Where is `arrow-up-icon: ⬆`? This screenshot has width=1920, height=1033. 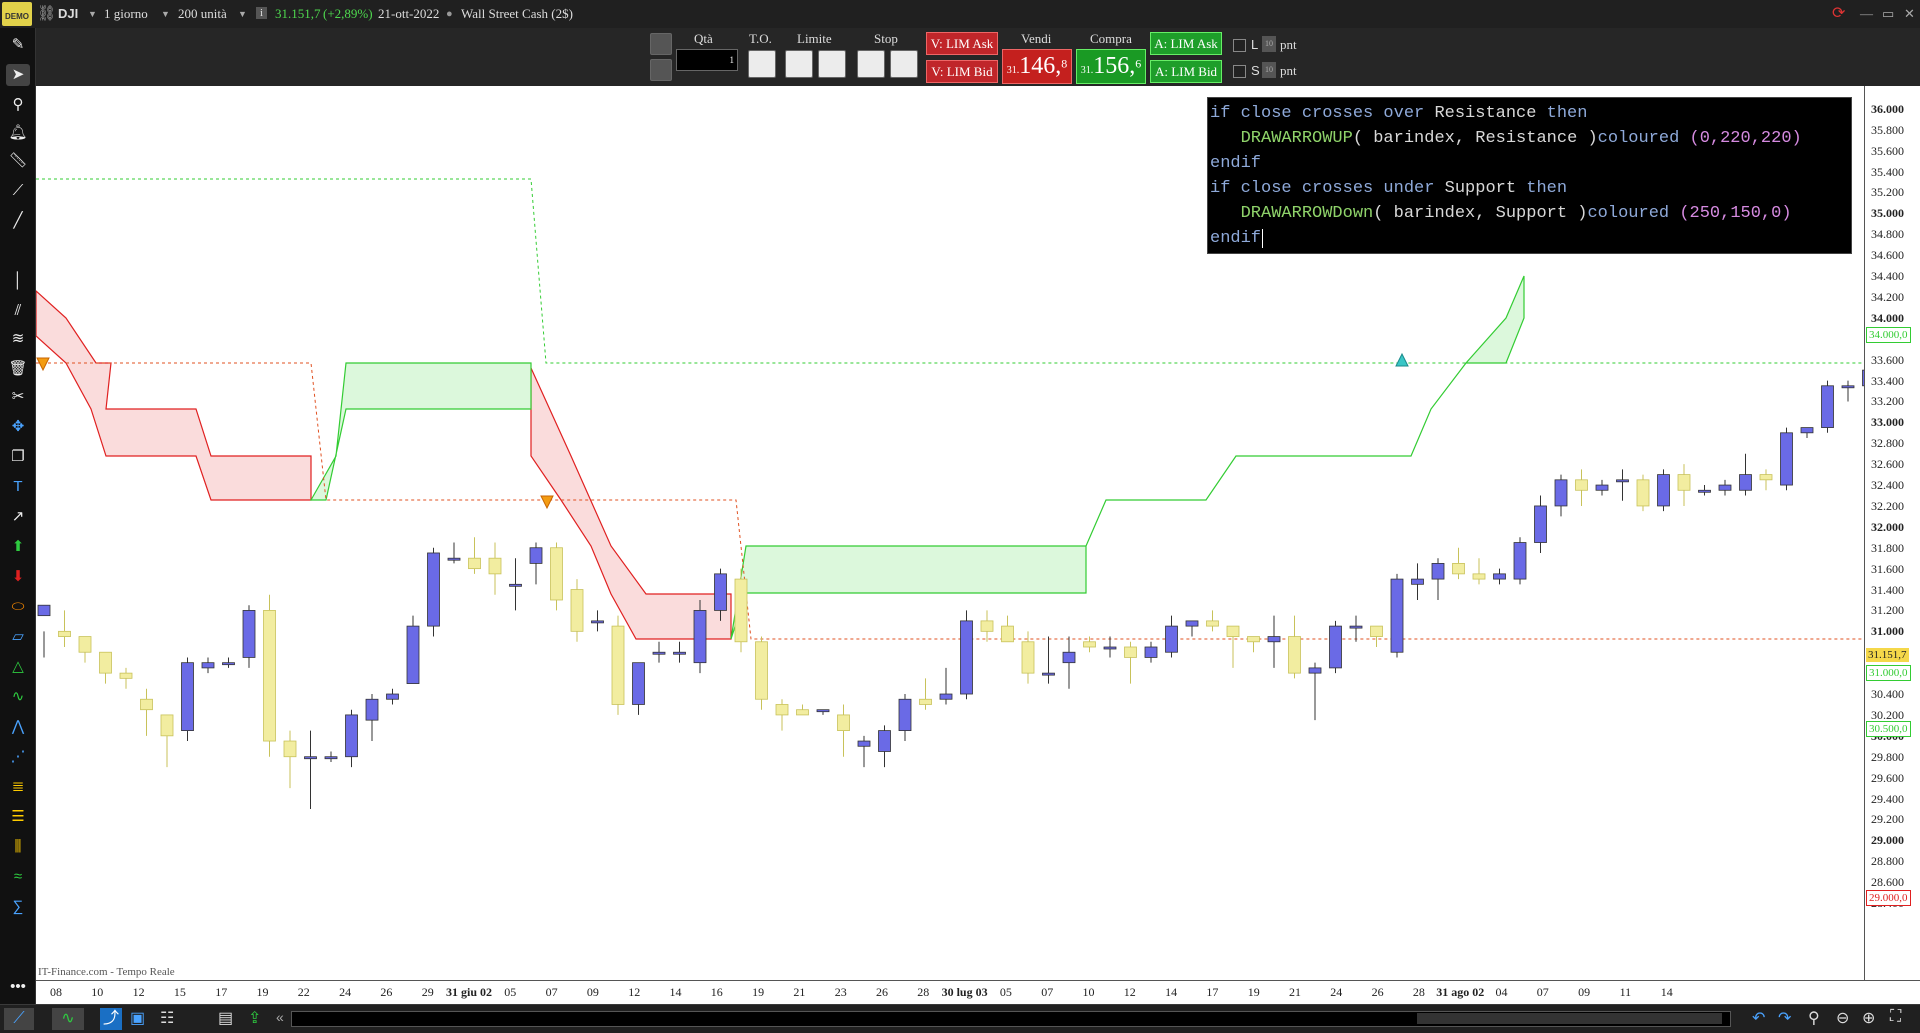 arrow-up-icon: ⬆ is located at coordinates (18, 547).